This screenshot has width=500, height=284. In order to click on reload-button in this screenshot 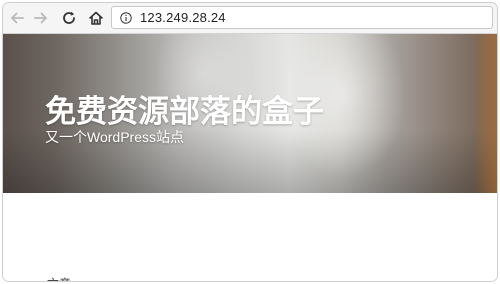, I will do `click(69, 18)`.